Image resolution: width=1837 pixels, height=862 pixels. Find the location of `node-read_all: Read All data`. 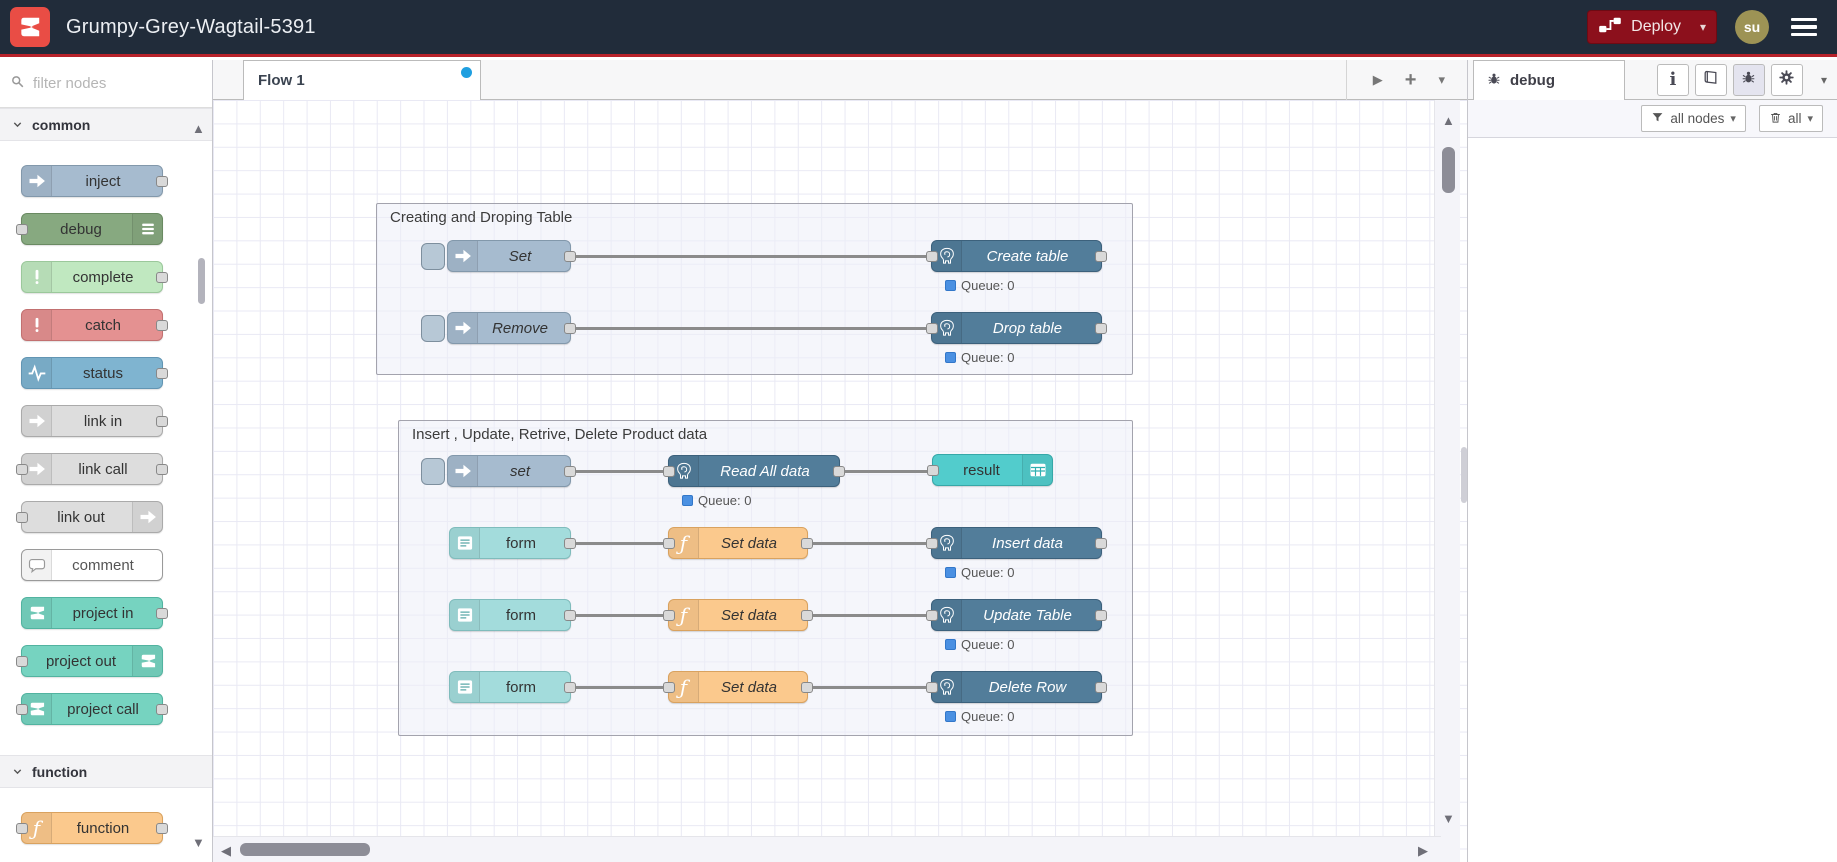

node-read_all: Read All data is located at coordinates (754, 471).